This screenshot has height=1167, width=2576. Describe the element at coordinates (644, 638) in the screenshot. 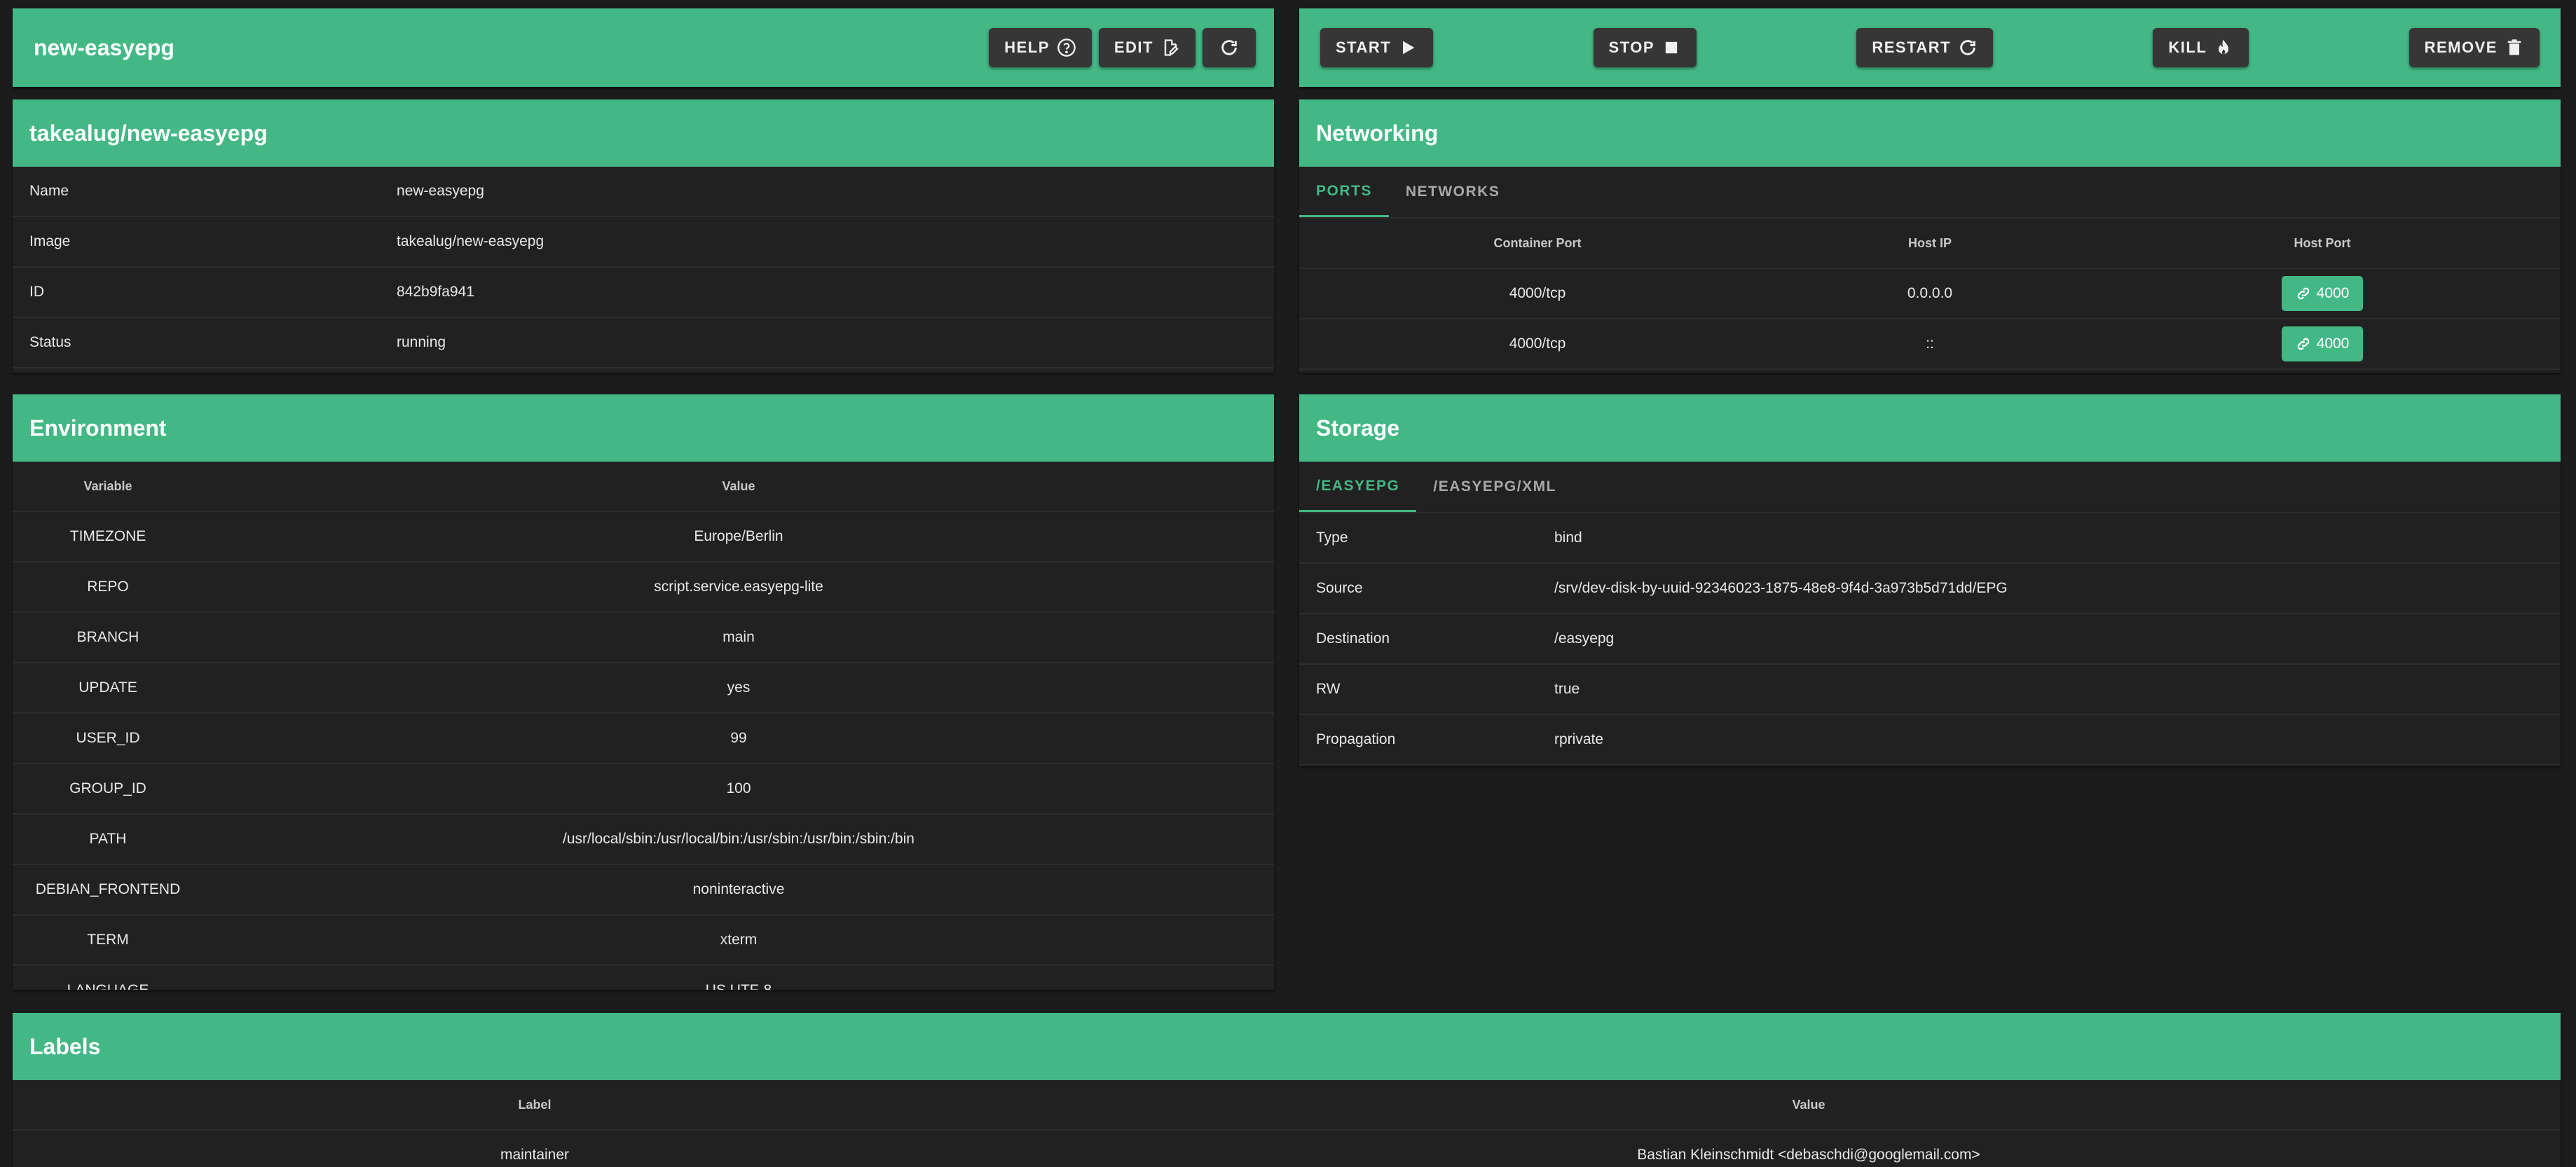

I see `env-row: BRANCH main` at that location.